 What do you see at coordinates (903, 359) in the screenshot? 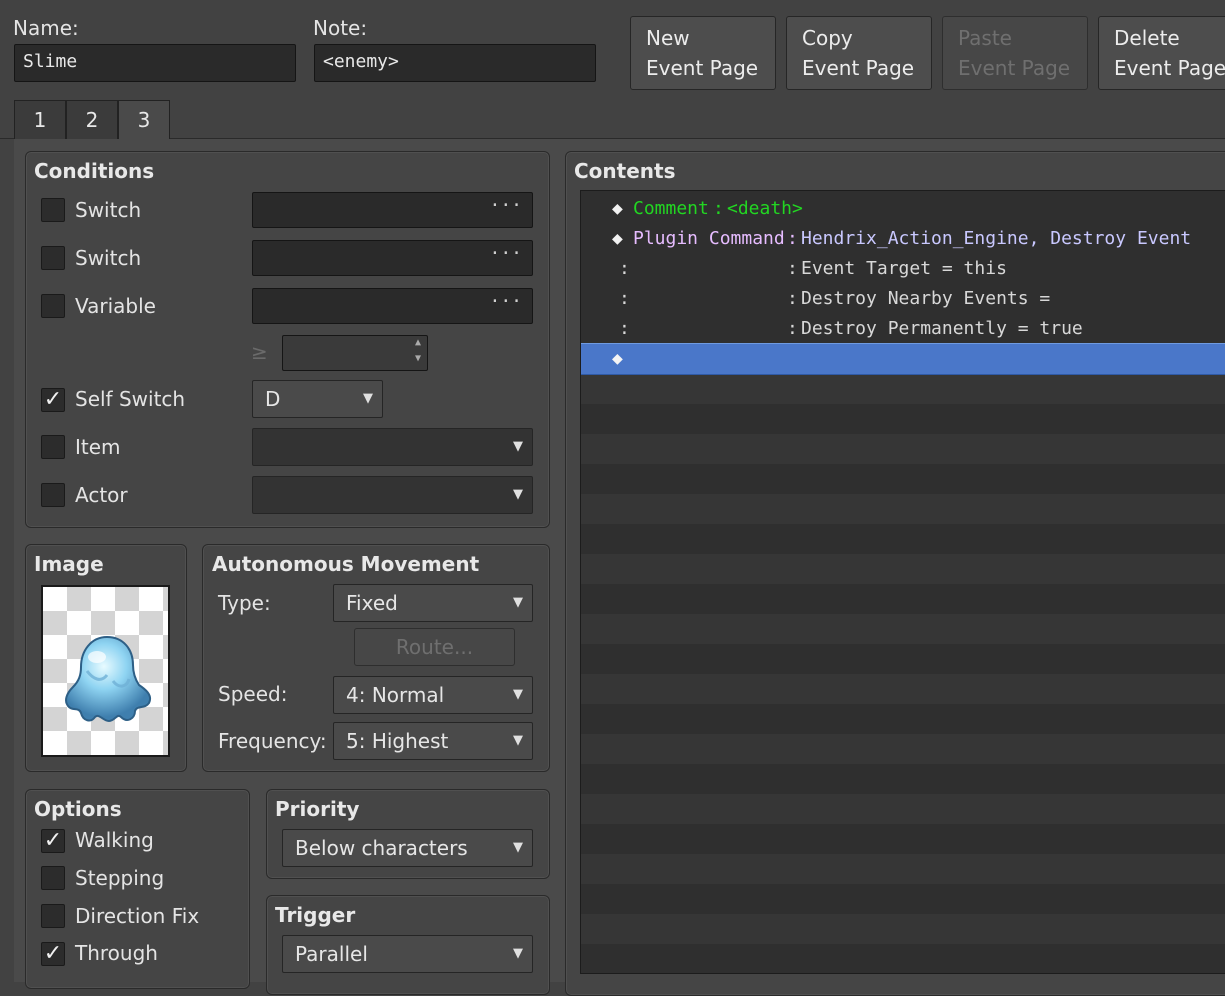
I see `selected-command-line: ◆` at bounding box center [903, 359].